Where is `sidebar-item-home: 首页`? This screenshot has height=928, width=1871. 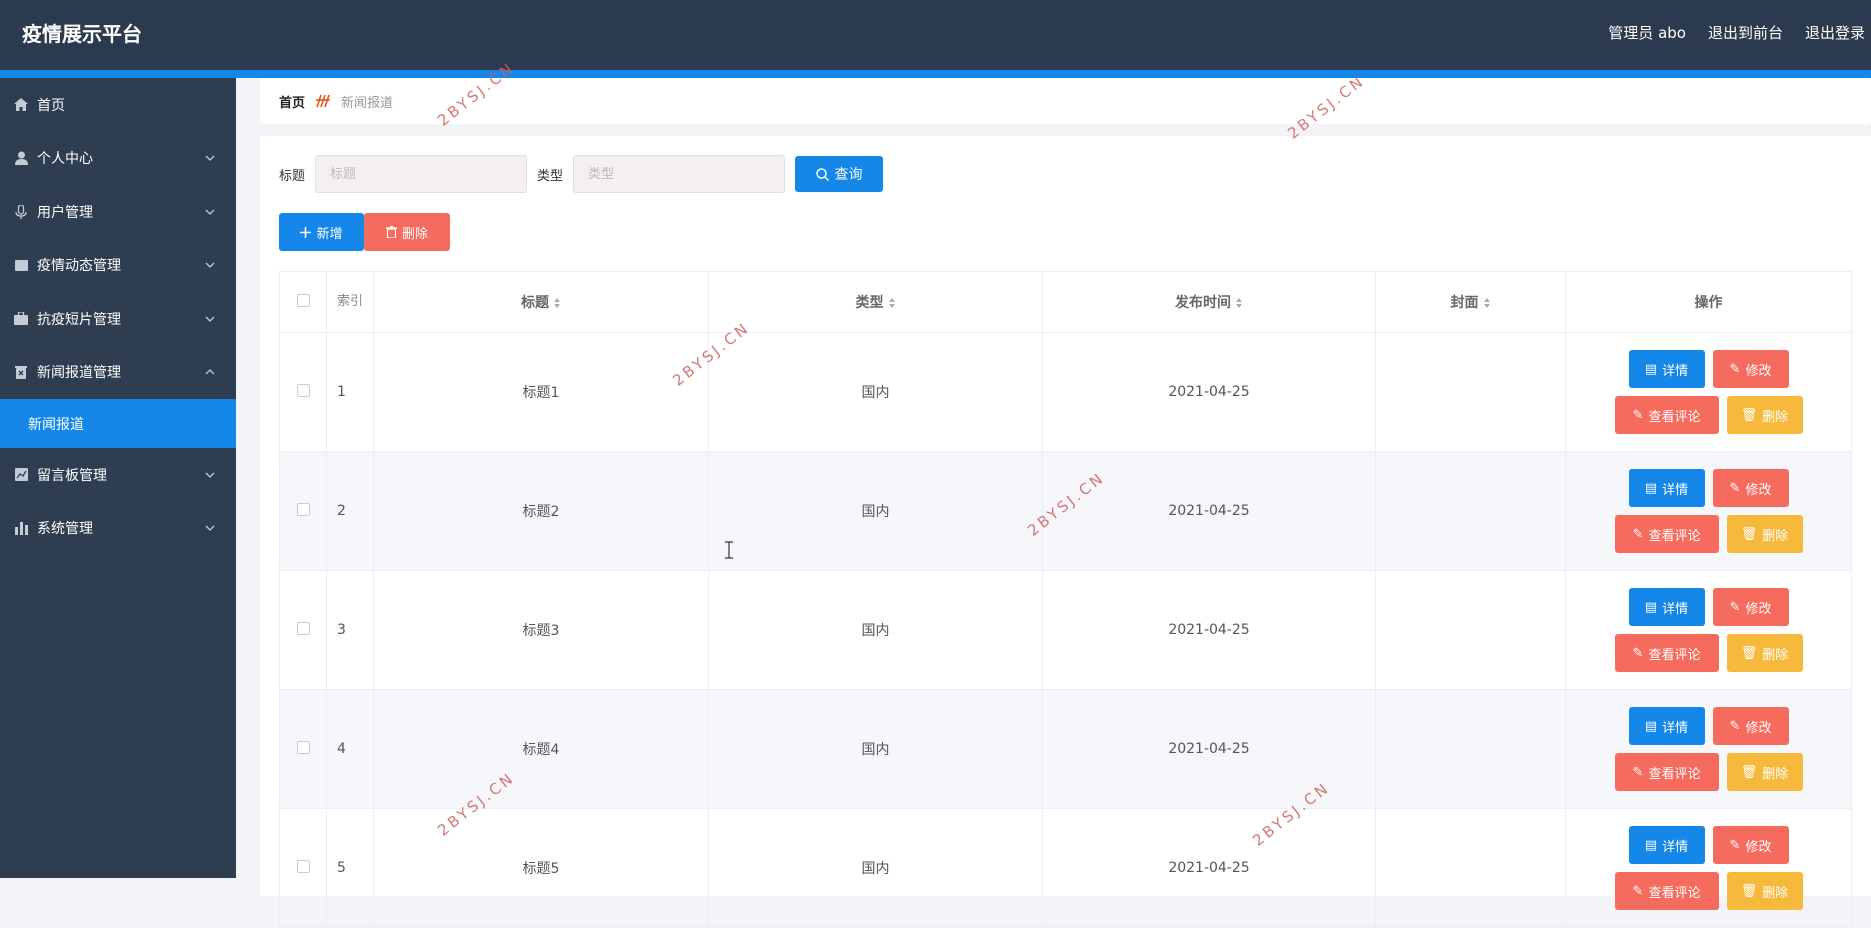
sidebar-item-home: 首页 is located at coordinates (118, 105).